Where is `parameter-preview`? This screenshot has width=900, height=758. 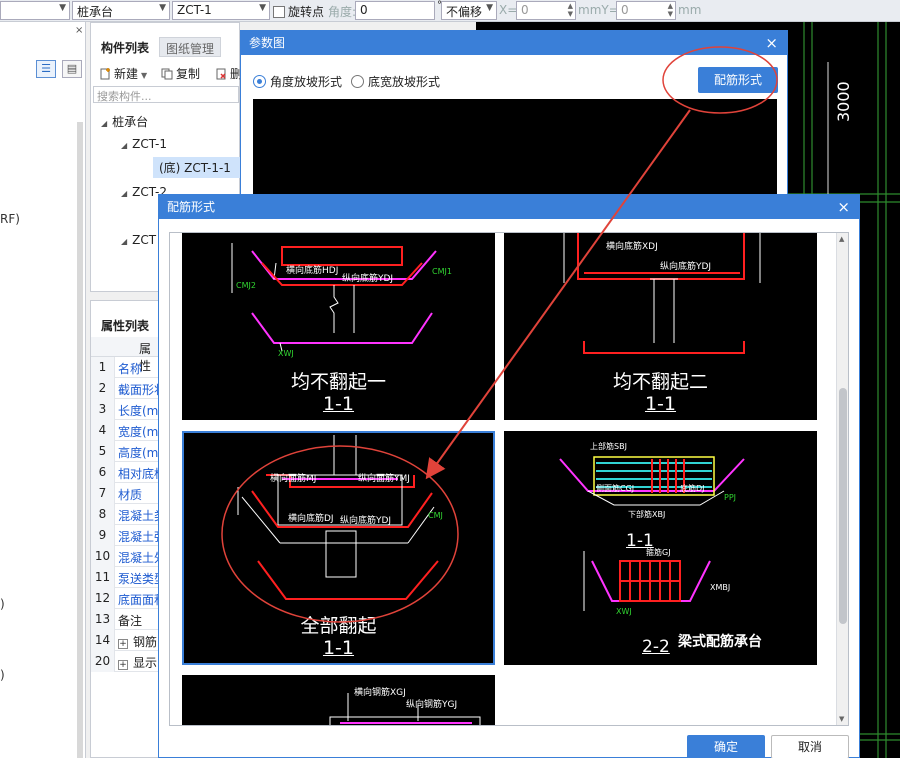 parameter-preview is located at coordinates (515, 148).